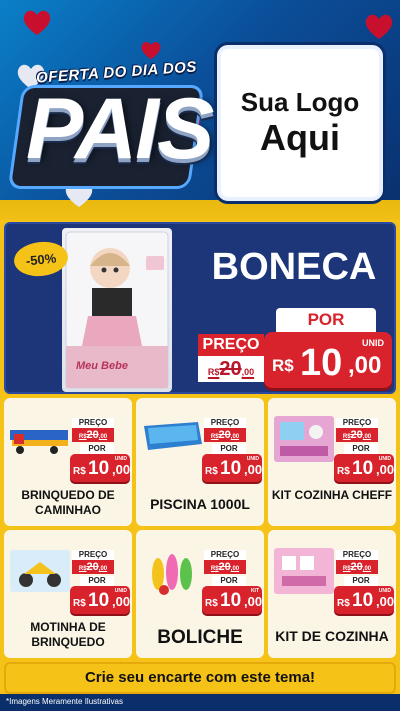 This screenshot has height=711, width=400. Describe the element at coordinates (321, 363) in the screenshot. I see `hero-new-integer: 10` at that location.